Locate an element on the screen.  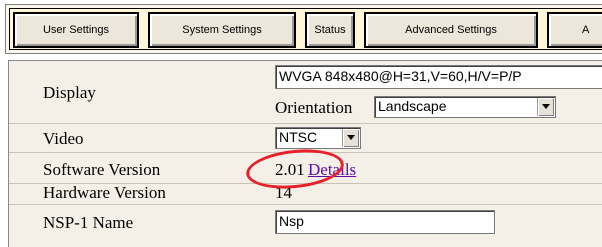
software-version-label: Software Version is located at coordinates (102, 169).